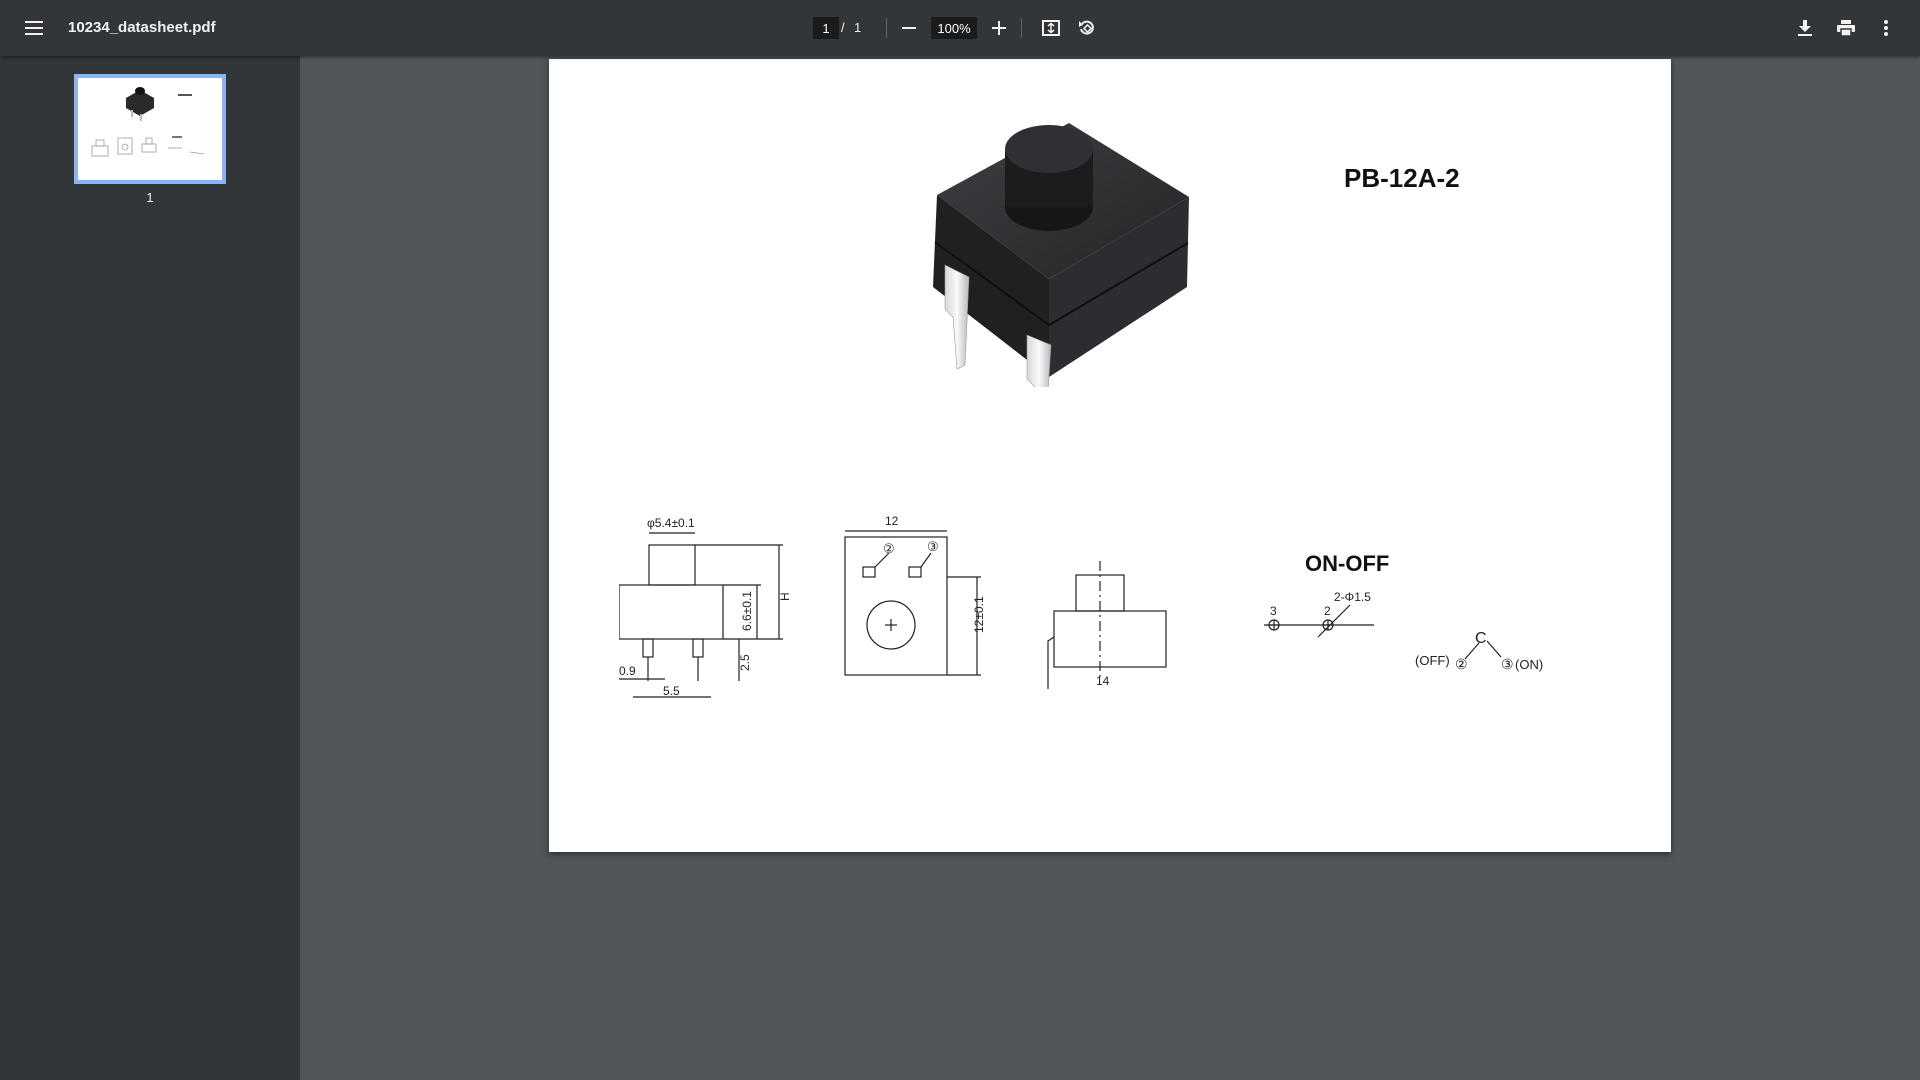 This screenshot has width=1920, height=1080. I want to click on rotate-button, so click(1087, 28).